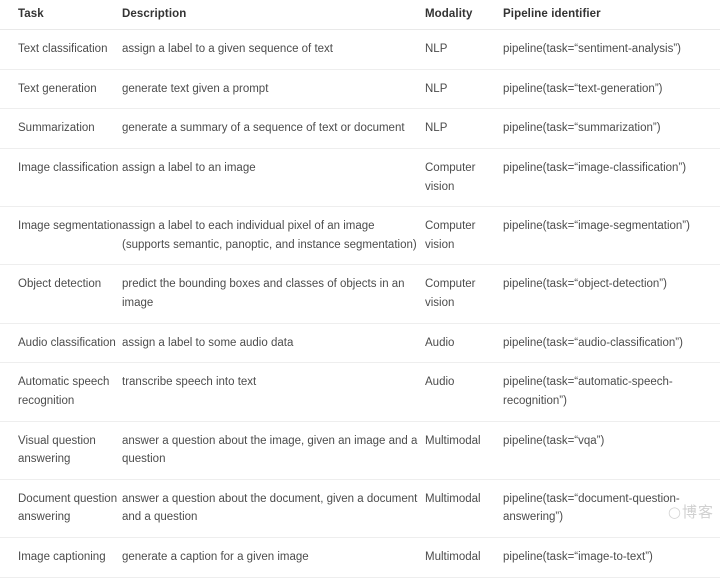  I want to click on cell-line: pipeline(task=“text-generation”), so click(583, 88).